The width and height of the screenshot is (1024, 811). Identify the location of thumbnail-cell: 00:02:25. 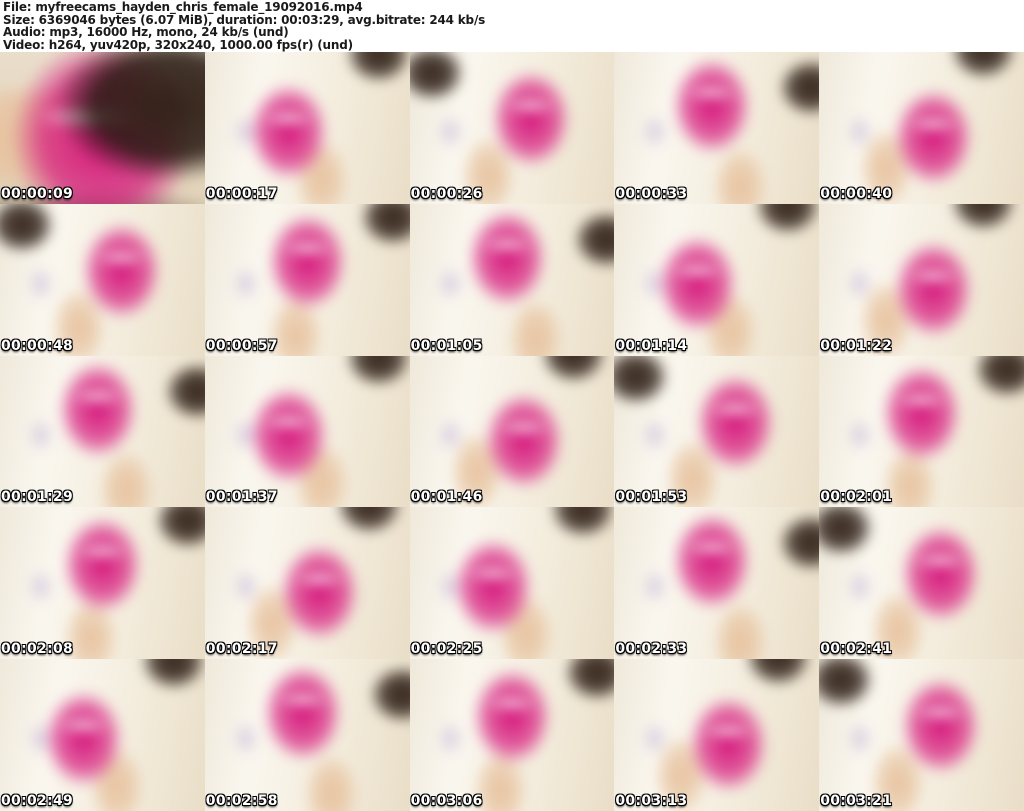
(512, 583).